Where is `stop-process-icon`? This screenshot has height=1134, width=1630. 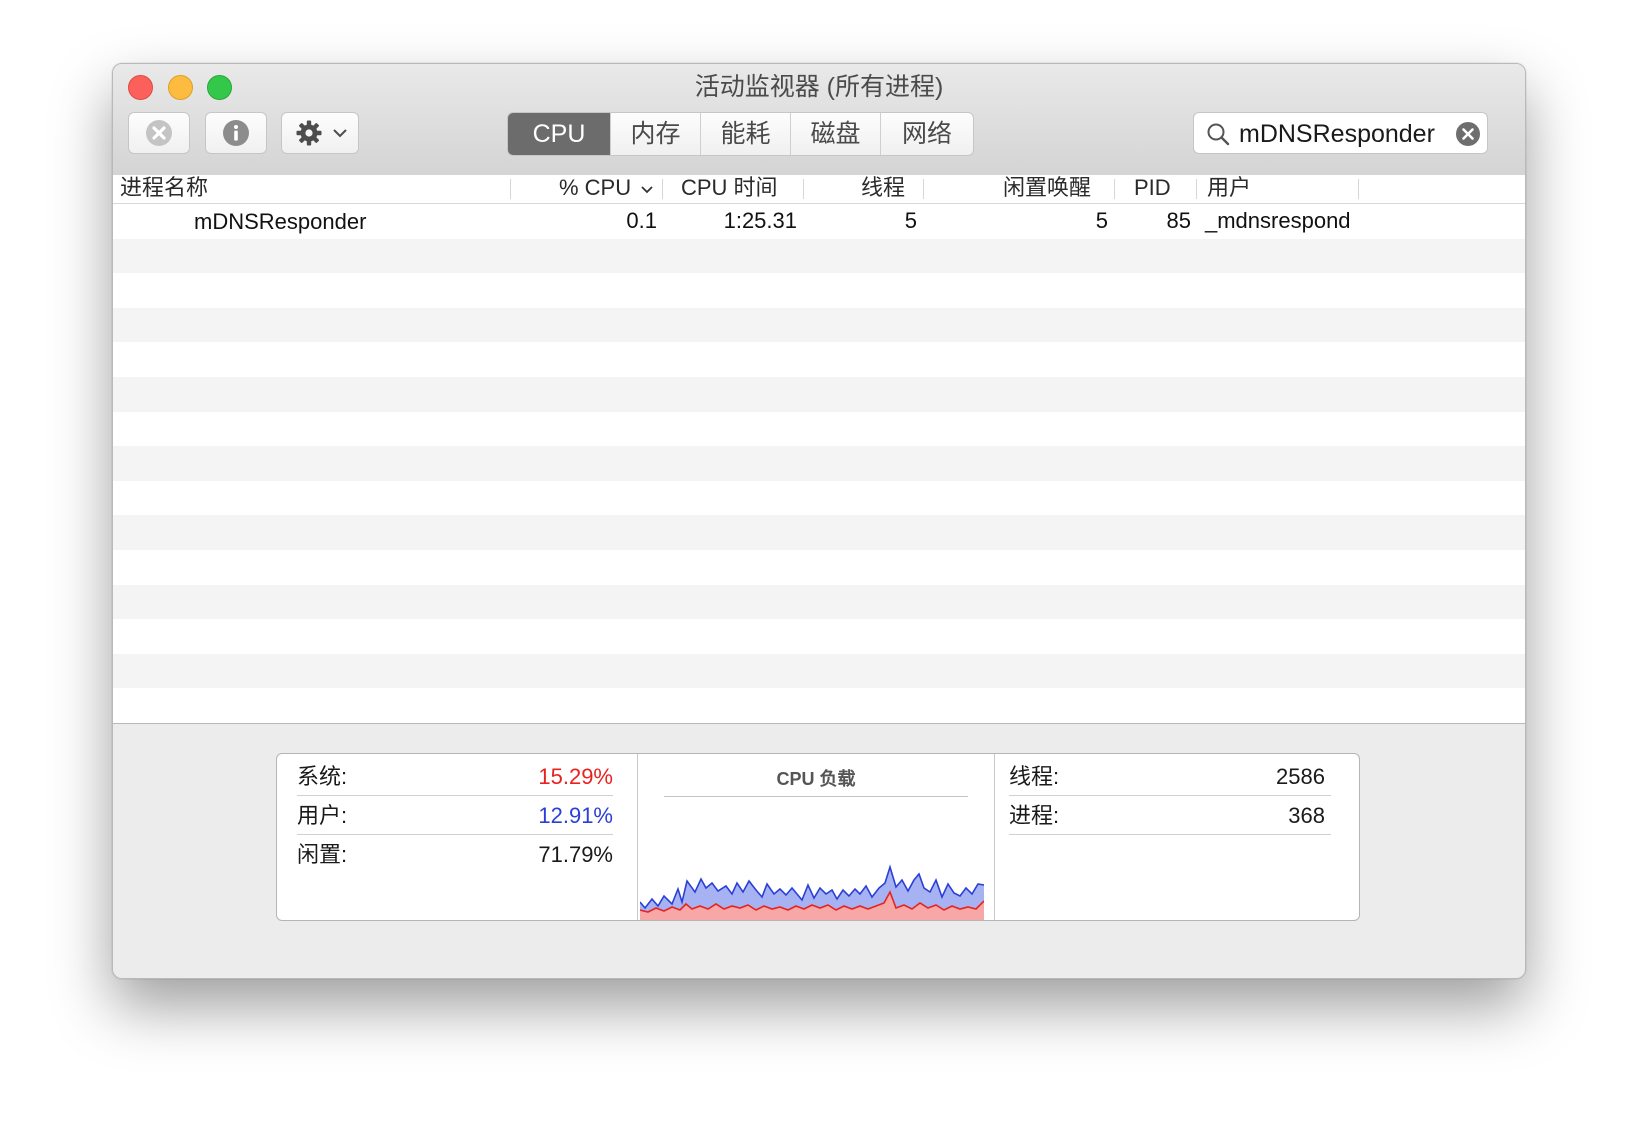 stop-process-icon is located at coordinates (159, 133).